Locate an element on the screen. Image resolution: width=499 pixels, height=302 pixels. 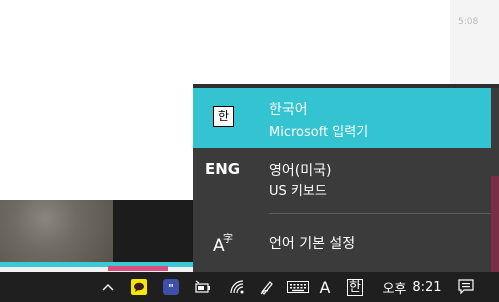
korean-ime-icon: 한 is located at coordinates (223, 116).